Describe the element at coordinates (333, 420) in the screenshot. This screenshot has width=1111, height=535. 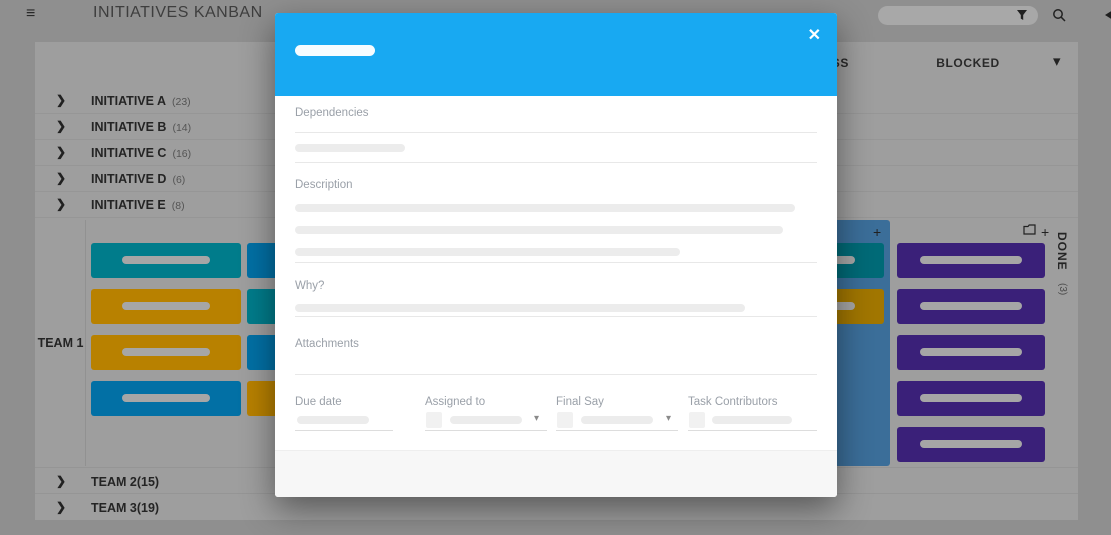
I see `due-date-field` at that location.